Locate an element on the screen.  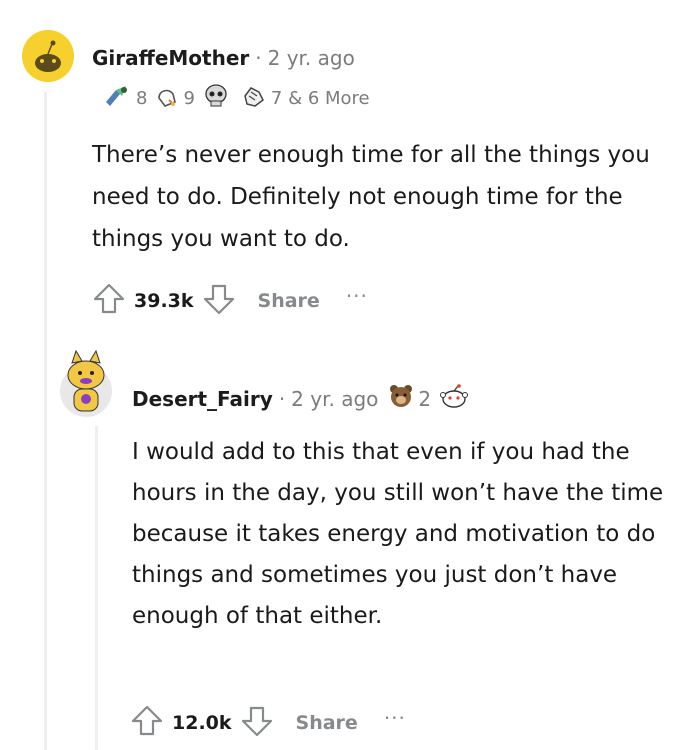
vote-count: 39.3k is located at coordinates (164, 301).